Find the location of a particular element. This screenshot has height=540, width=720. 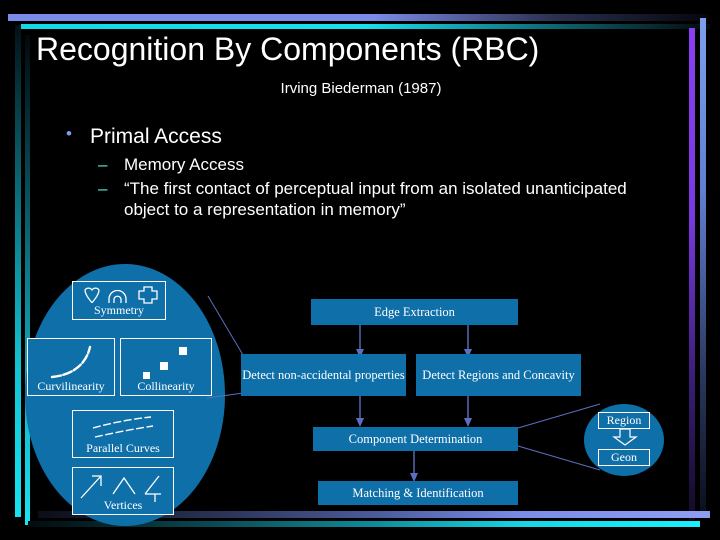

three-dots-diagonal-icon is located at coordinates (165, 363).